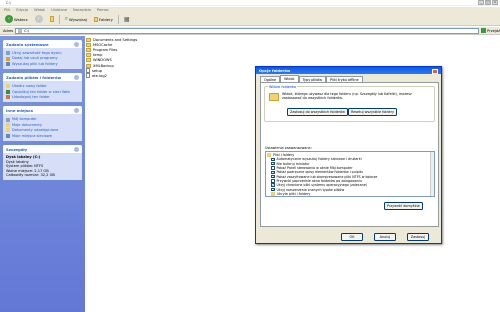 Image resolution: width=500 pixels, height=312 pixels. I want to click on menu-edycja: Edycja, so click(22, 10).